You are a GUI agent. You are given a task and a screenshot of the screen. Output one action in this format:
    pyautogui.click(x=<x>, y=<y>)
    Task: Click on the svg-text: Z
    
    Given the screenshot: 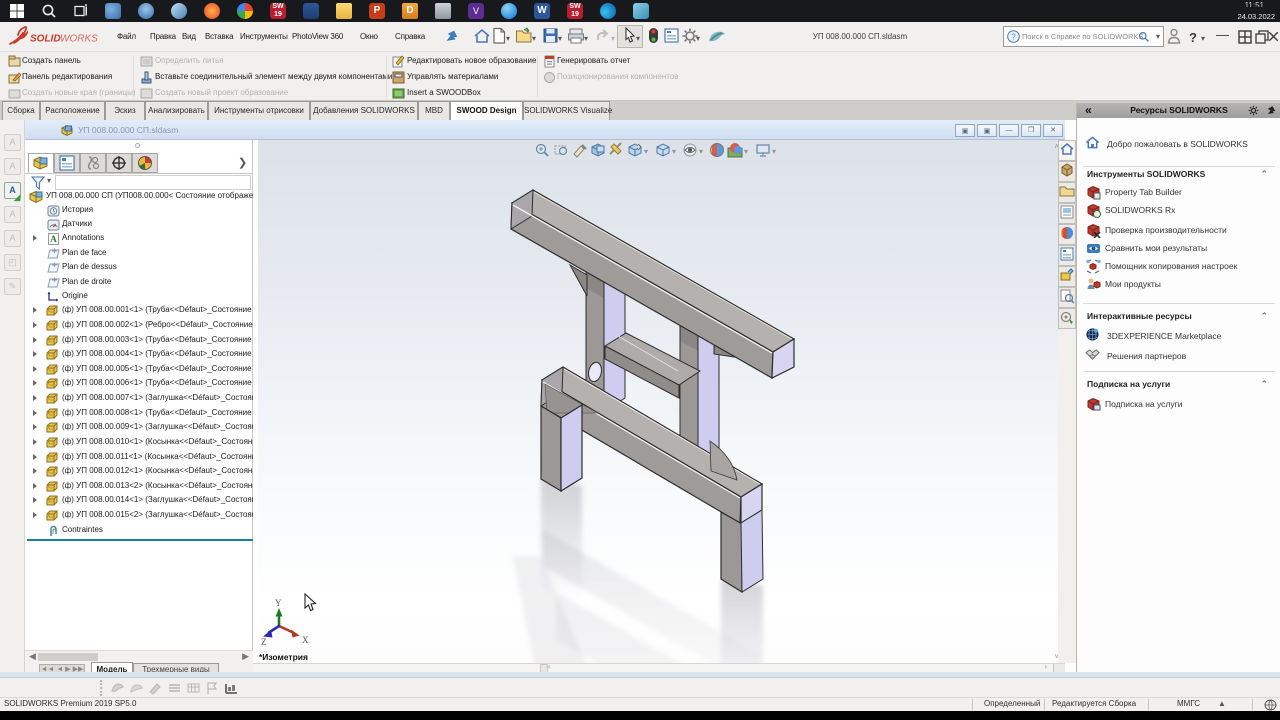 What is the action you would take?
    pyautogui.click(x=264, y=642)
    